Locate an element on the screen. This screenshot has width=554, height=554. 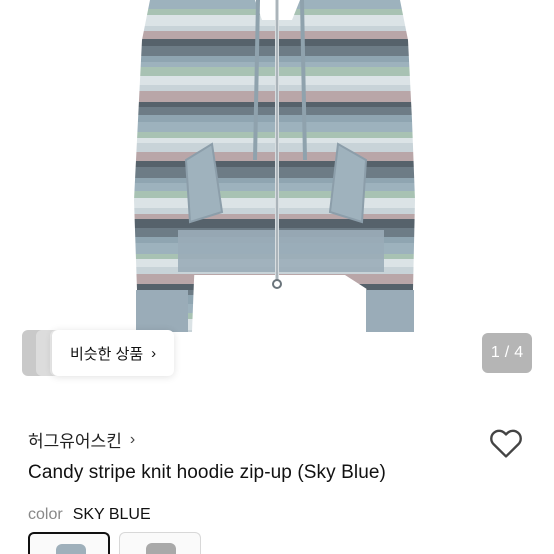
color-value: SKY BLUE is located at coordinates (111, 514).